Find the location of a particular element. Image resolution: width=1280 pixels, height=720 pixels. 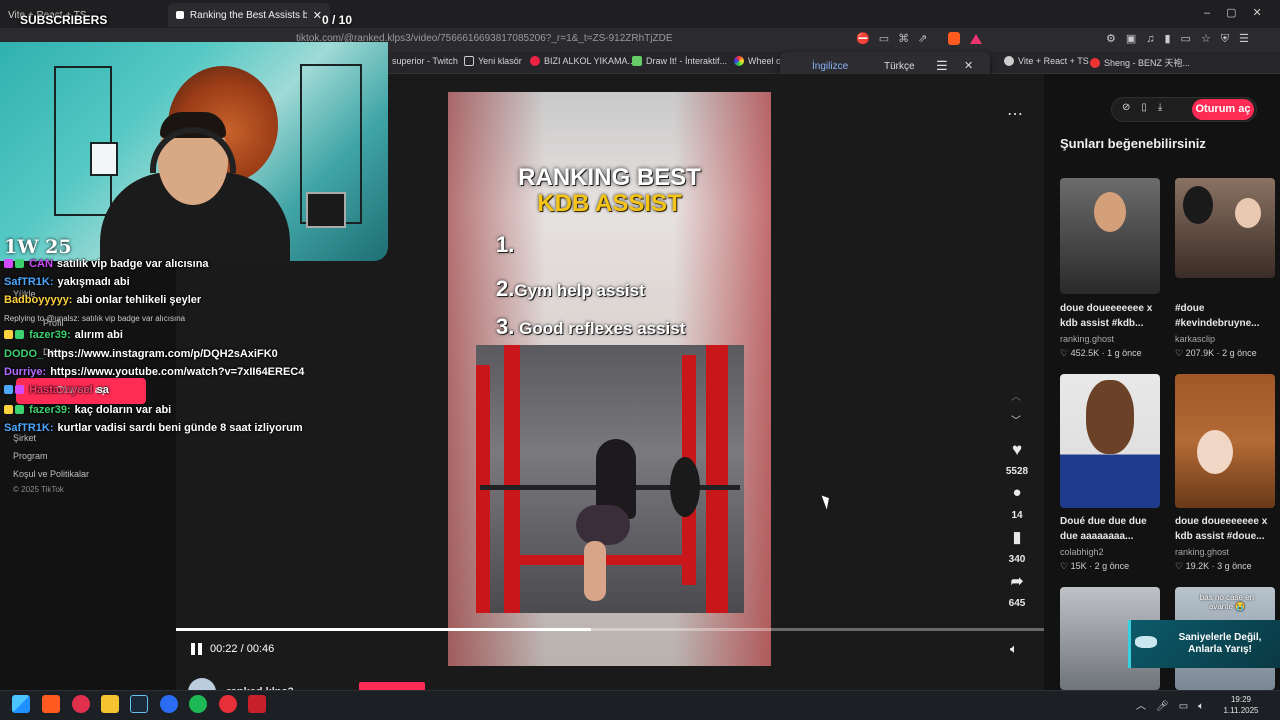

address-bar-icons: ⛔▭⌘⇗ is located at coordinates (896, 38).